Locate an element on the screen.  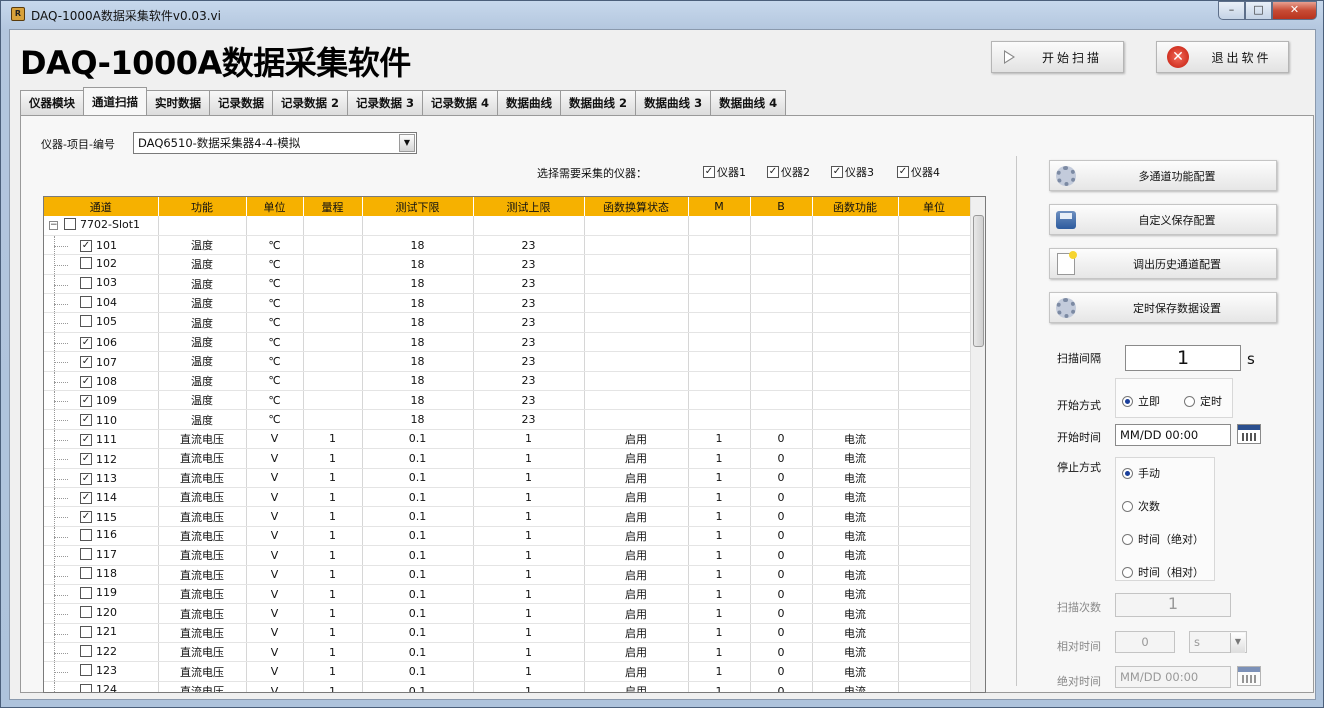
table-row: 102 温度 ℃ 18 23 is located at coordinates (507, 264).